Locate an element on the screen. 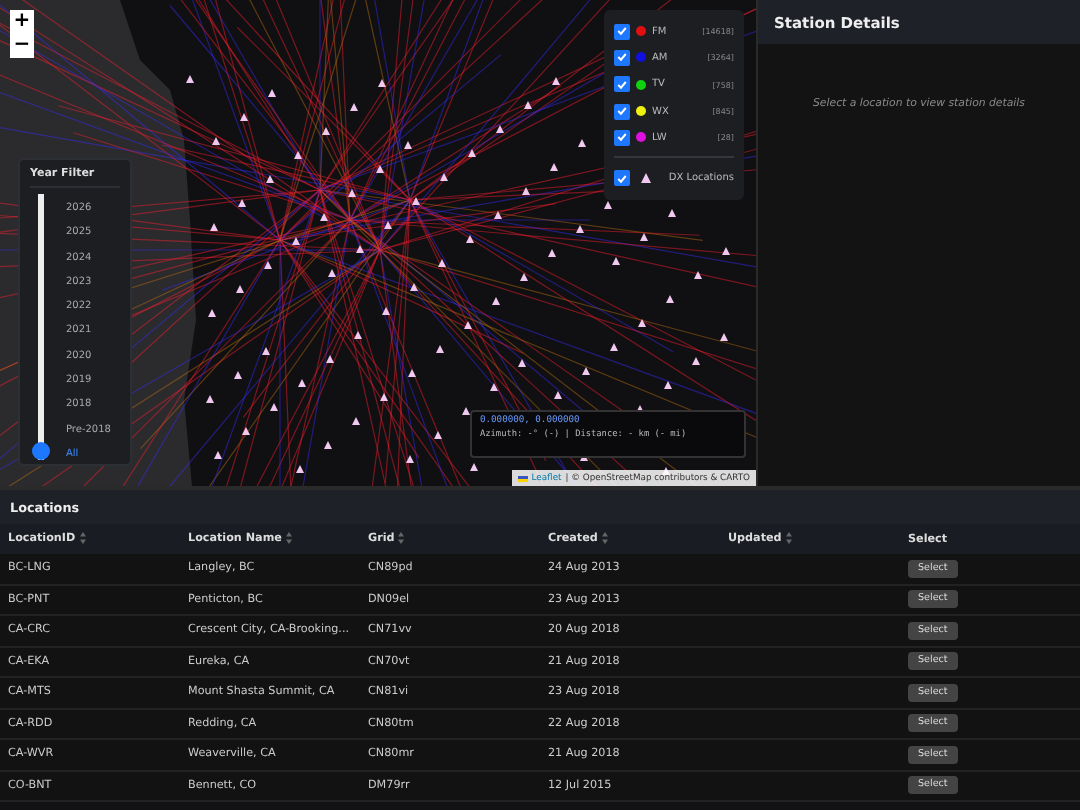 The image size is (1080, 810). year-slider is located at coordinates (41, 327).